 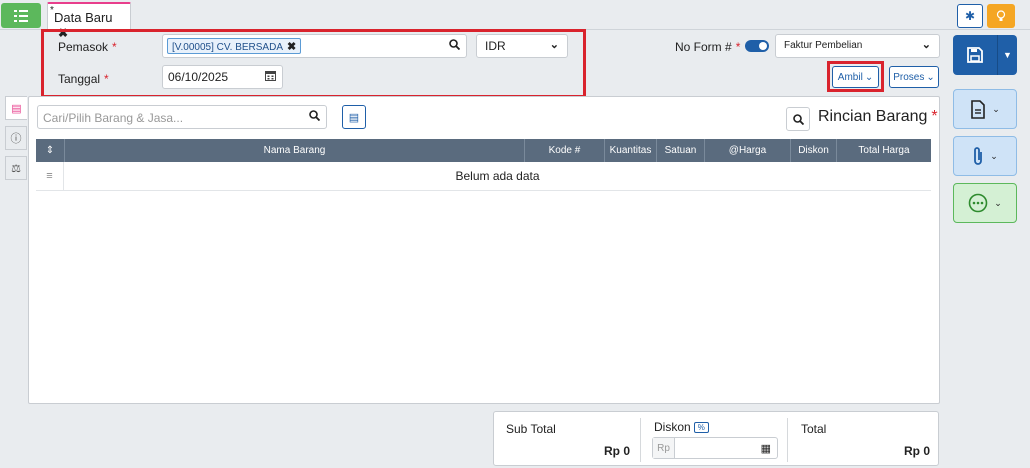 I want to click on more-actions-button: ⌄, so click(x=985, y=203).